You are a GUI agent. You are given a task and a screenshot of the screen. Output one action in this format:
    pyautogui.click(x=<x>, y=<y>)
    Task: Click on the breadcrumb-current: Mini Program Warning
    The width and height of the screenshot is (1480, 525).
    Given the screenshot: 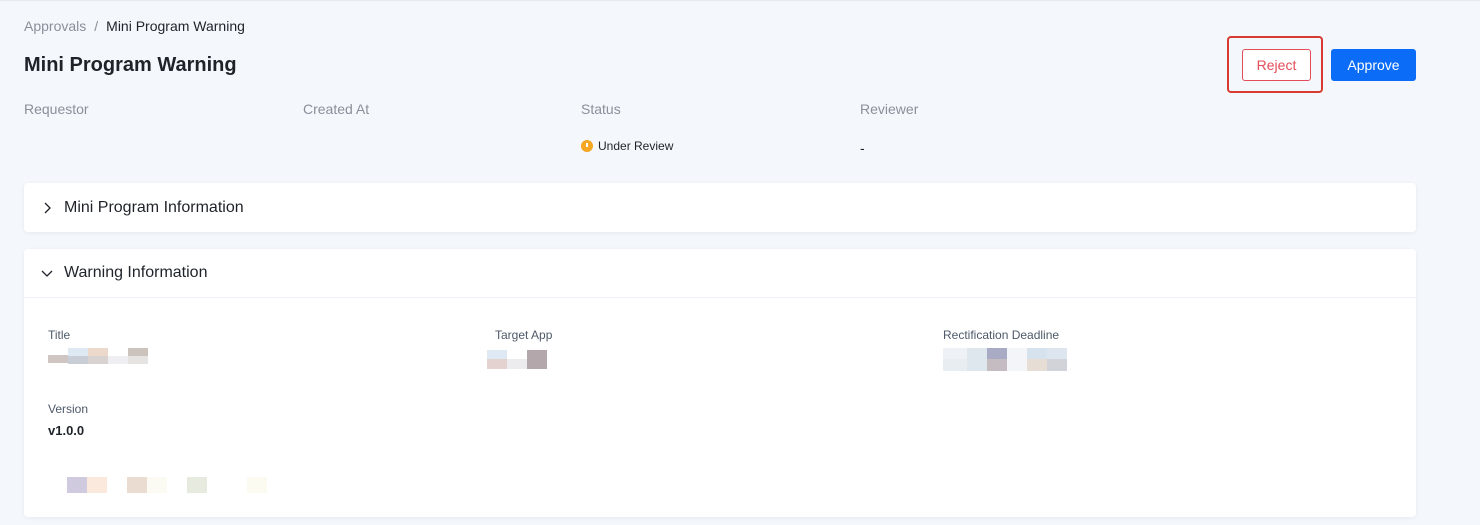 What is the action you would take?
    pyautogui.click(x=175, y=26)
    